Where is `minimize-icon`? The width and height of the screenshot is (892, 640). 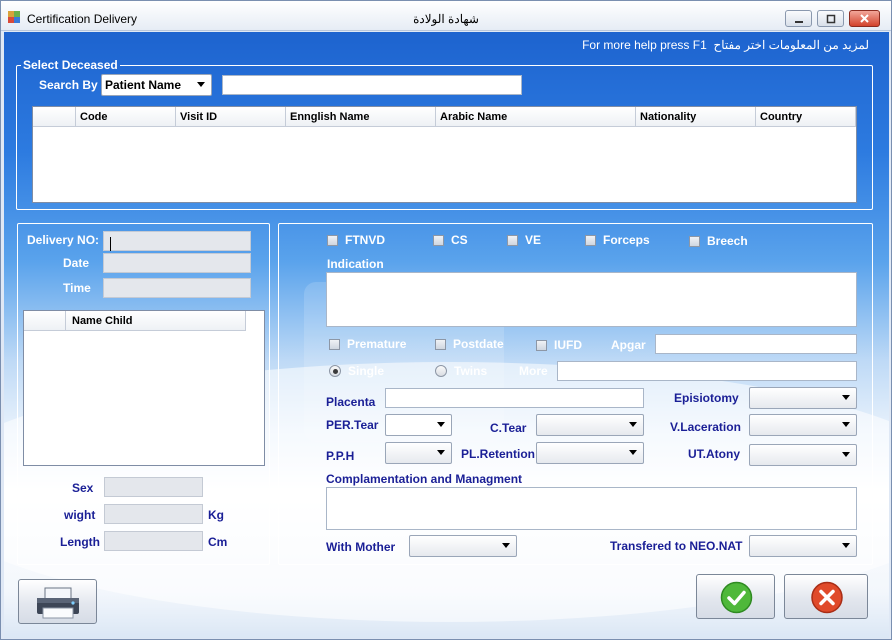 minimize-icon is located at coordinates (798, 21).